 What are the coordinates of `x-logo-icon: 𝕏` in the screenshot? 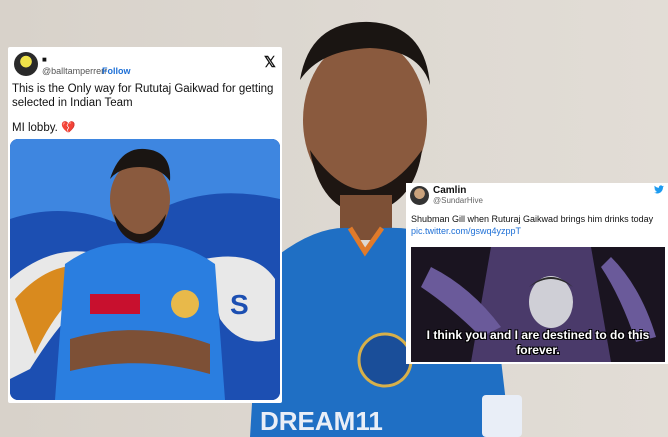 It's located at (270, 62).